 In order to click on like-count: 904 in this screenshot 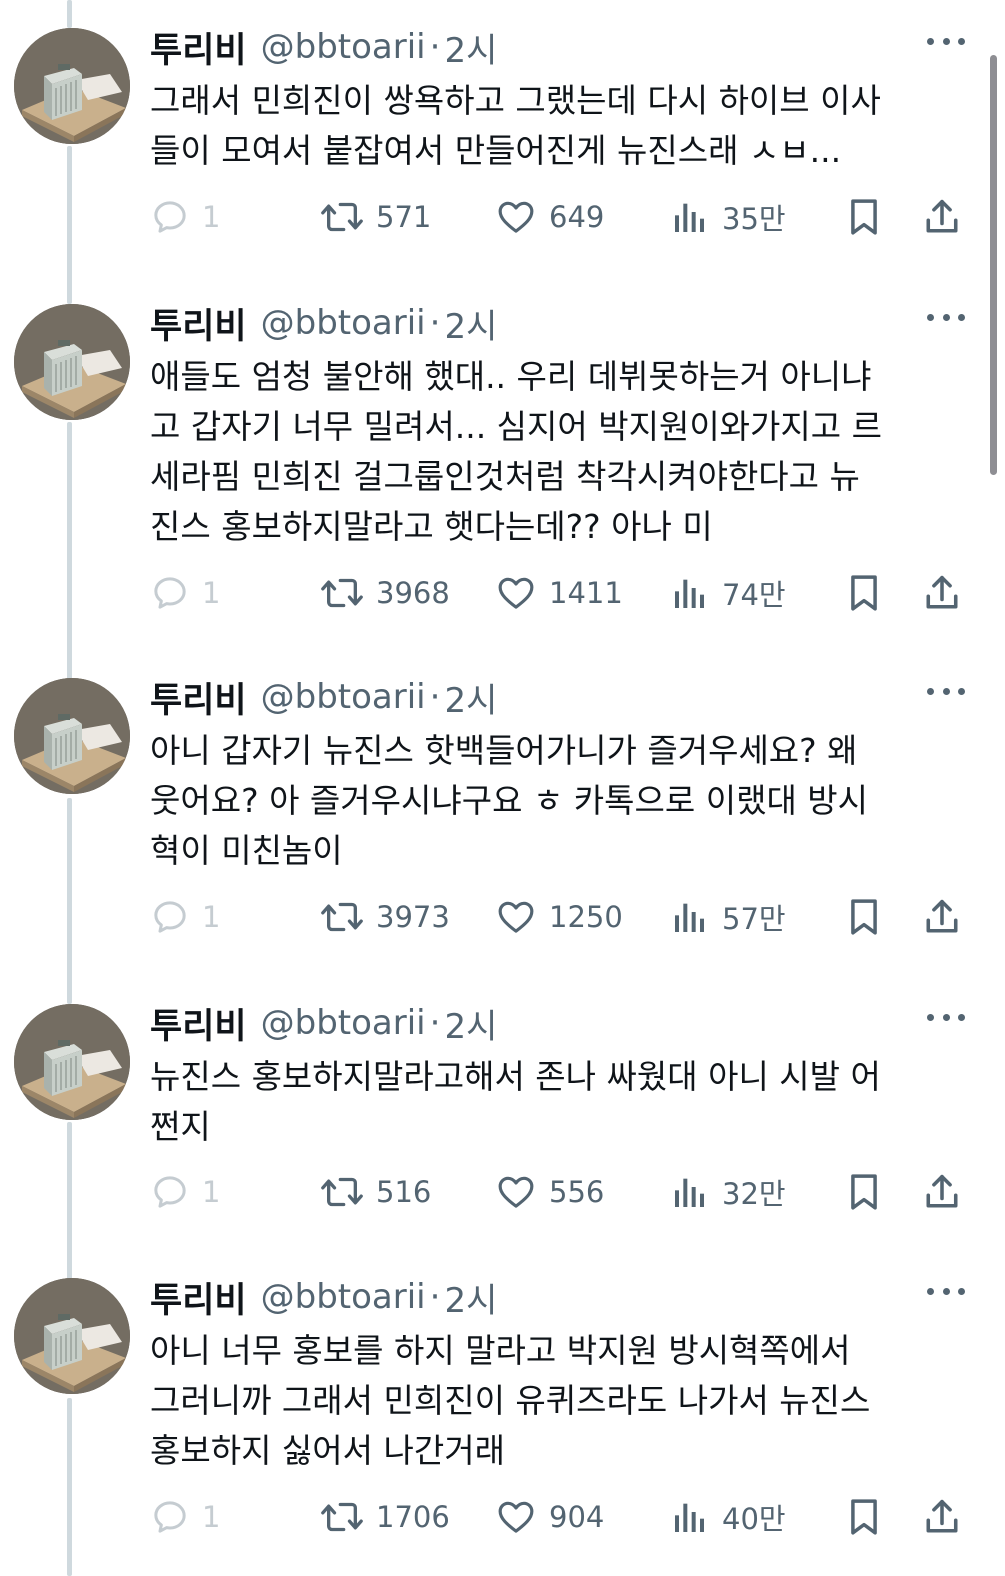, I will do `click(577, 1517)`.